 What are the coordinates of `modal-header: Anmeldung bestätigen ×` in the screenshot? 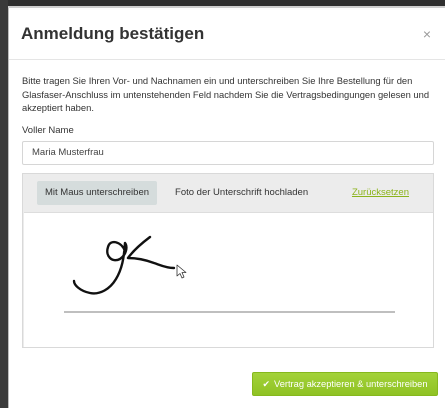 It's located at (227, 34).